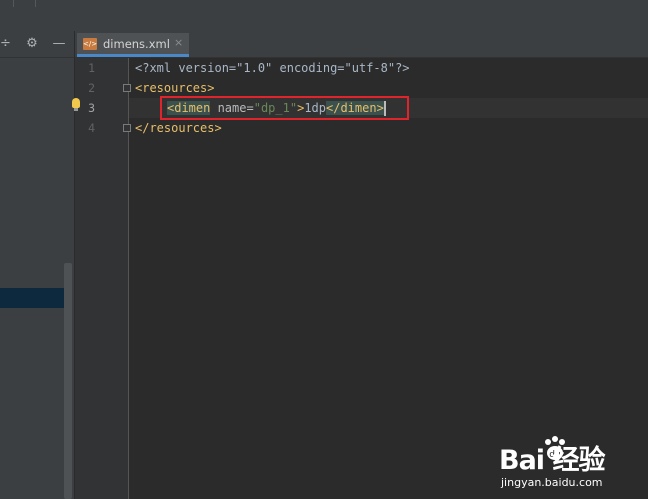 The image size is (648, 499). I want to click on project-panel-toolbar: ÷ ⚙ —, so click(37, 44).